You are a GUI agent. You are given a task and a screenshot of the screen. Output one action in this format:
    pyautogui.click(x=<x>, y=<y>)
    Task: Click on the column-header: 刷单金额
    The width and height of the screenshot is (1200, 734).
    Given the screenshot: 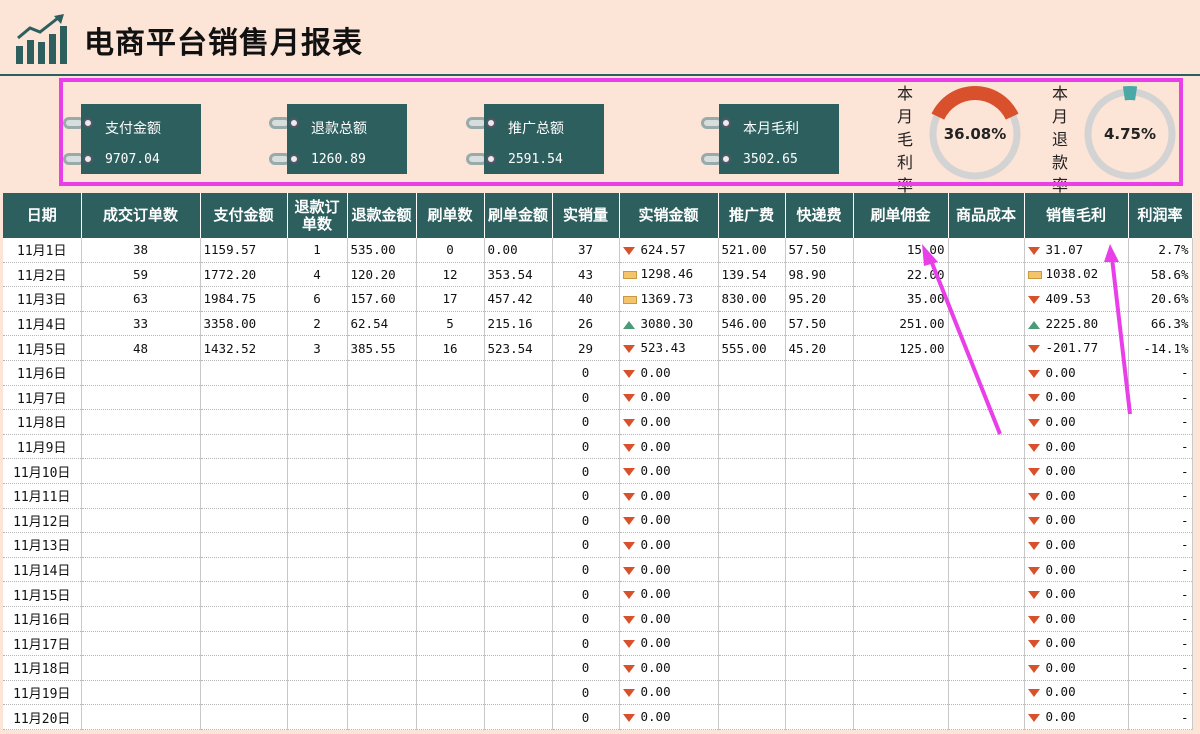 What is the action you would take?
    pyautogui.click(x=518, y=215)
    